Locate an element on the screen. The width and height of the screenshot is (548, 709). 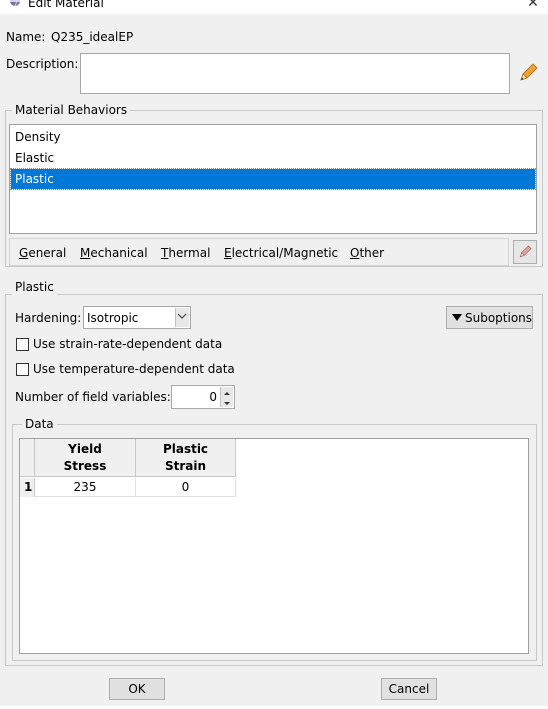
hardening-value: Isotropic is located at coordinates (113, 318).